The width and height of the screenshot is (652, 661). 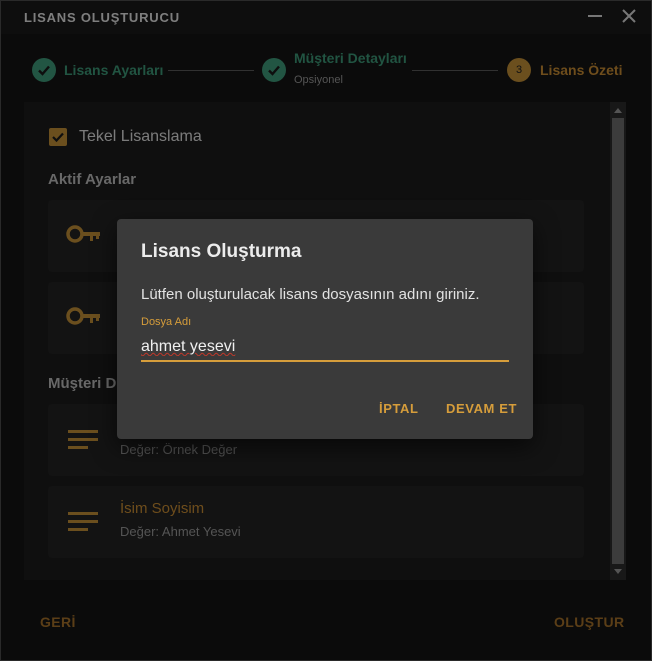 What do you see at coordinates (166, 322) in the screenshot?
I see `file-name-label: Dosya Adı` at bounding box center [166, 322].